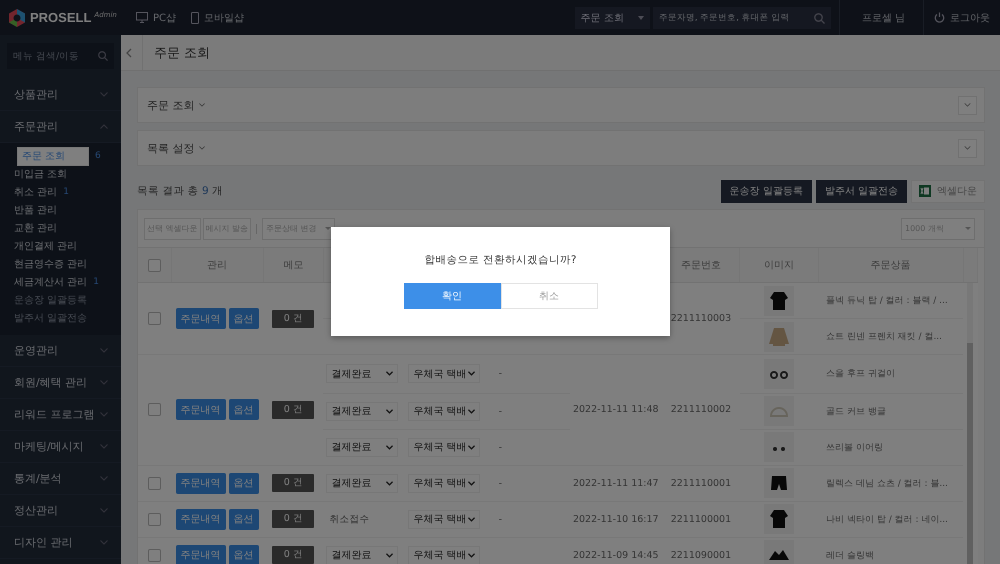 The height and width of the screenshot is (564, 1000). I want to click on order-date: 2022-11-09 14:45, so click(615, 555).